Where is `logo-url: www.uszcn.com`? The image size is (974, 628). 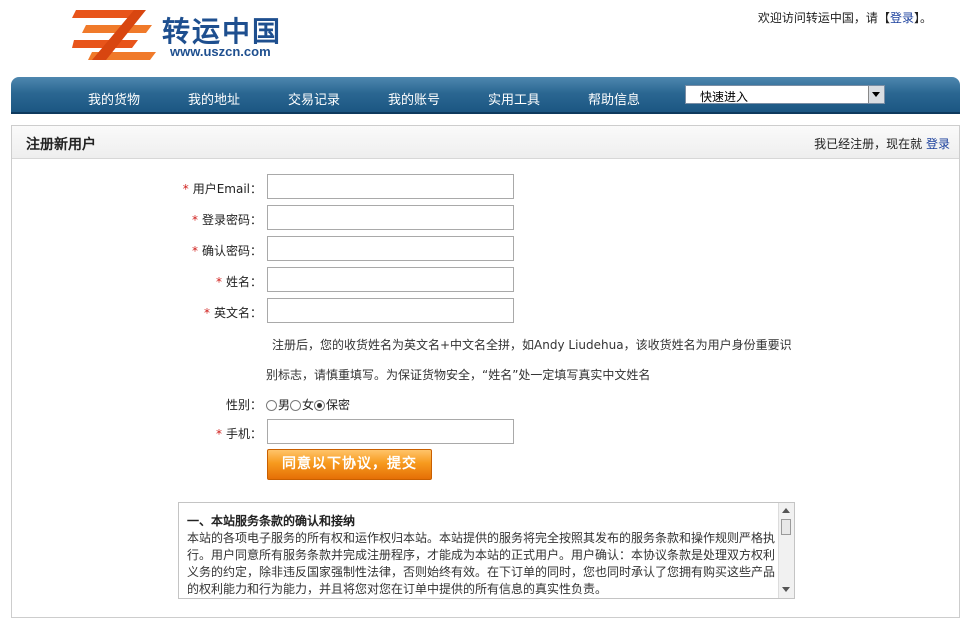 logo-url: www.uszcn.com is located at coordinates (220, 51).